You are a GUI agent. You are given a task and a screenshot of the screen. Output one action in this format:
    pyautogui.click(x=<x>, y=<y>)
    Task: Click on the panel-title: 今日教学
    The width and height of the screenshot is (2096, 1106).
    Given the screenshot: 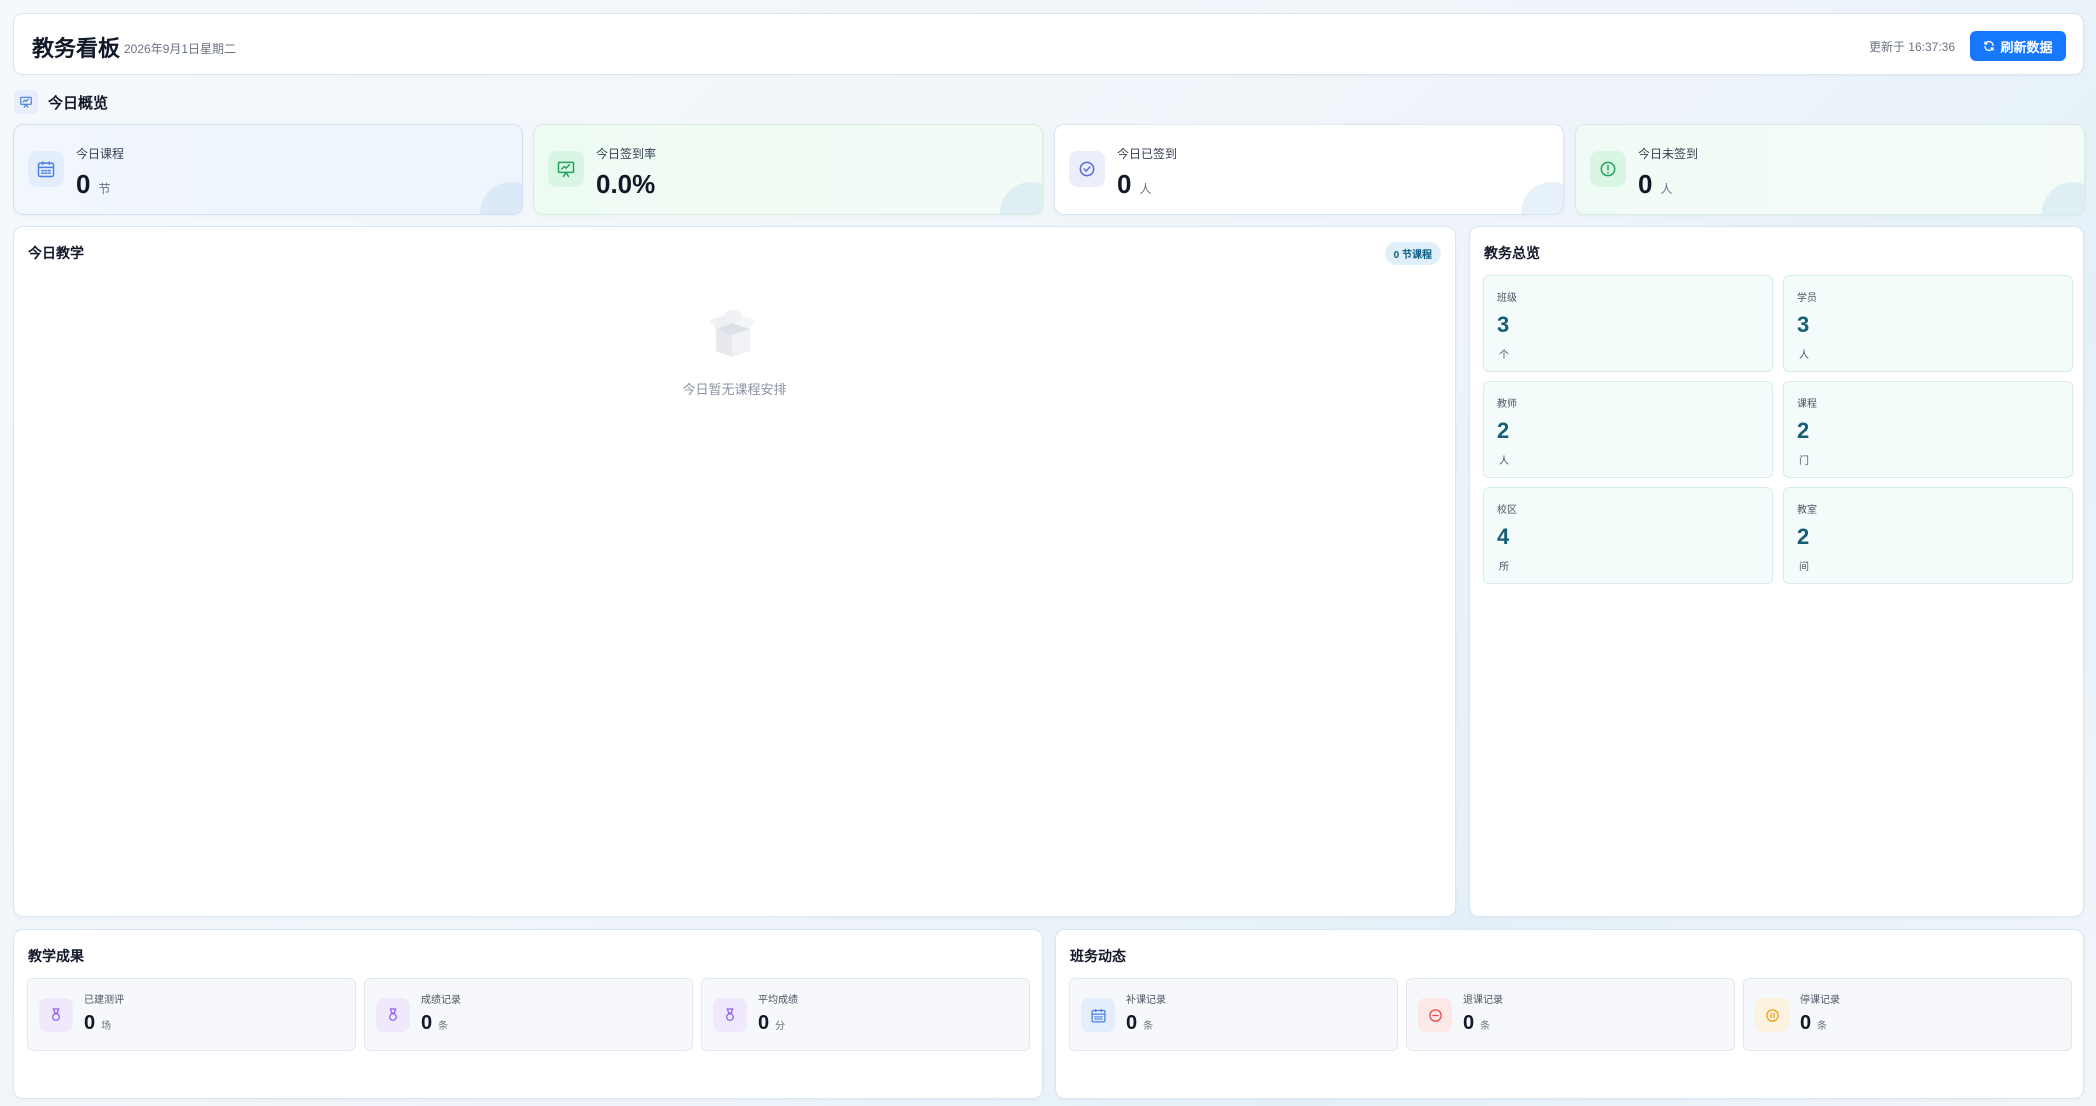 What is the action you would take?
    pyautogui.click(x=56, y=253)
    